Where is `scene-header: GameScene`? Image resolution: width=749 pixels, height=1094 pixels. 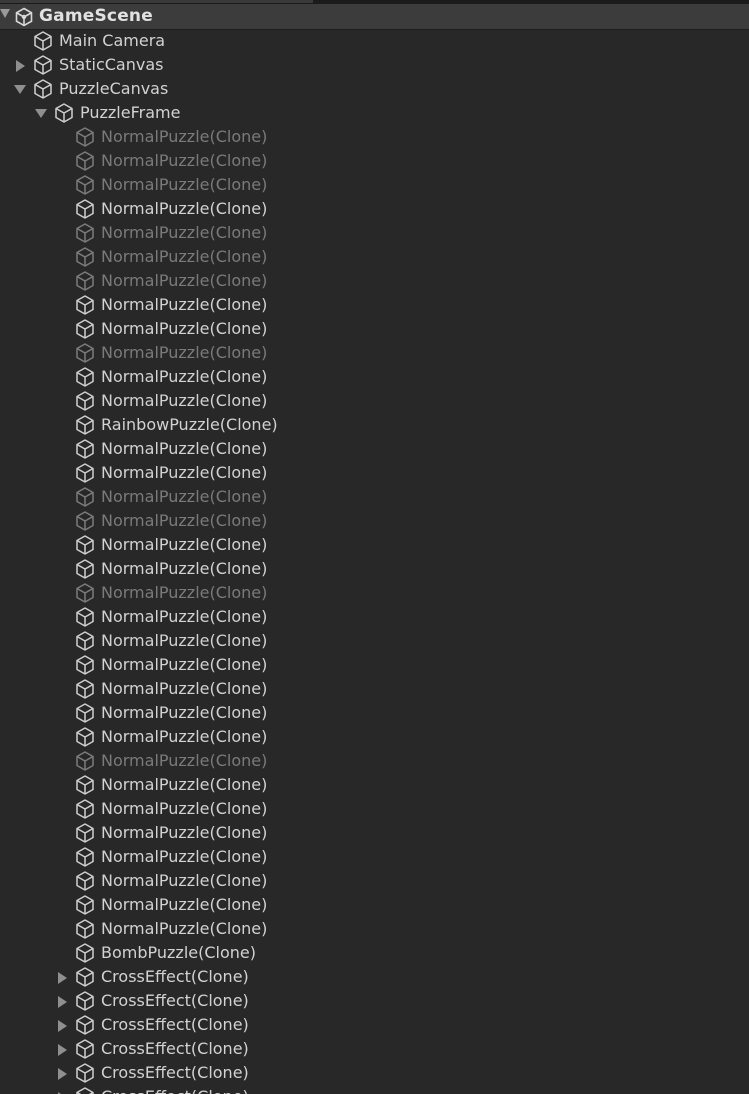 scene-header: GameScene is located at coordinates (374, 17).